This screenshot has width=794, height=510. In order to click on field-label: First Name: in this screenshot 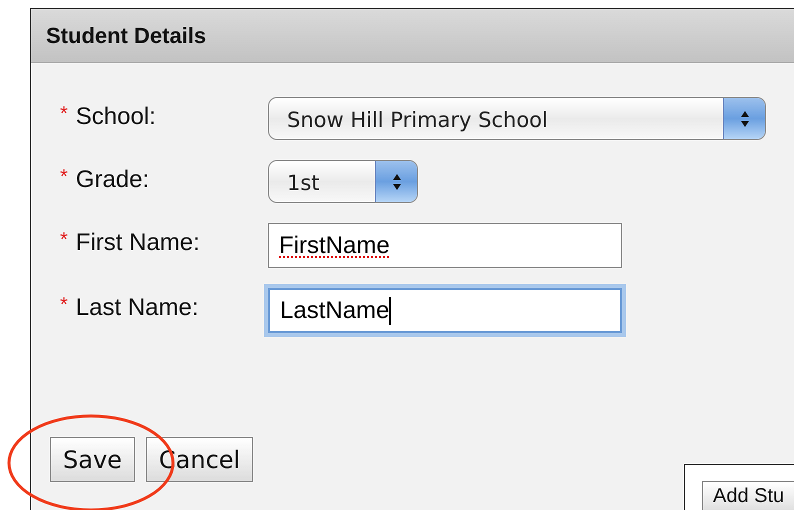, I will do `click(138, 243)`.